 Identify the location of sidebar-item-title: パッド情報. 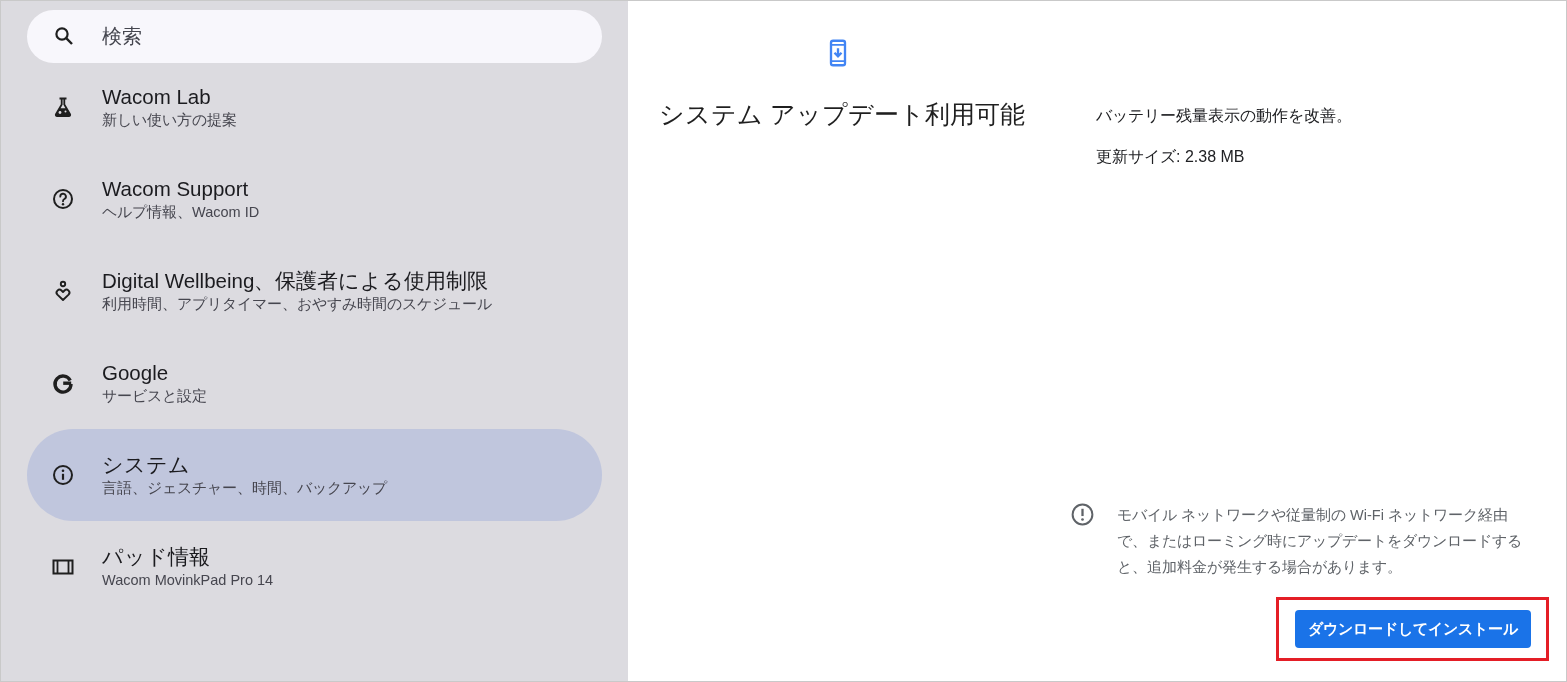
(156, 557).